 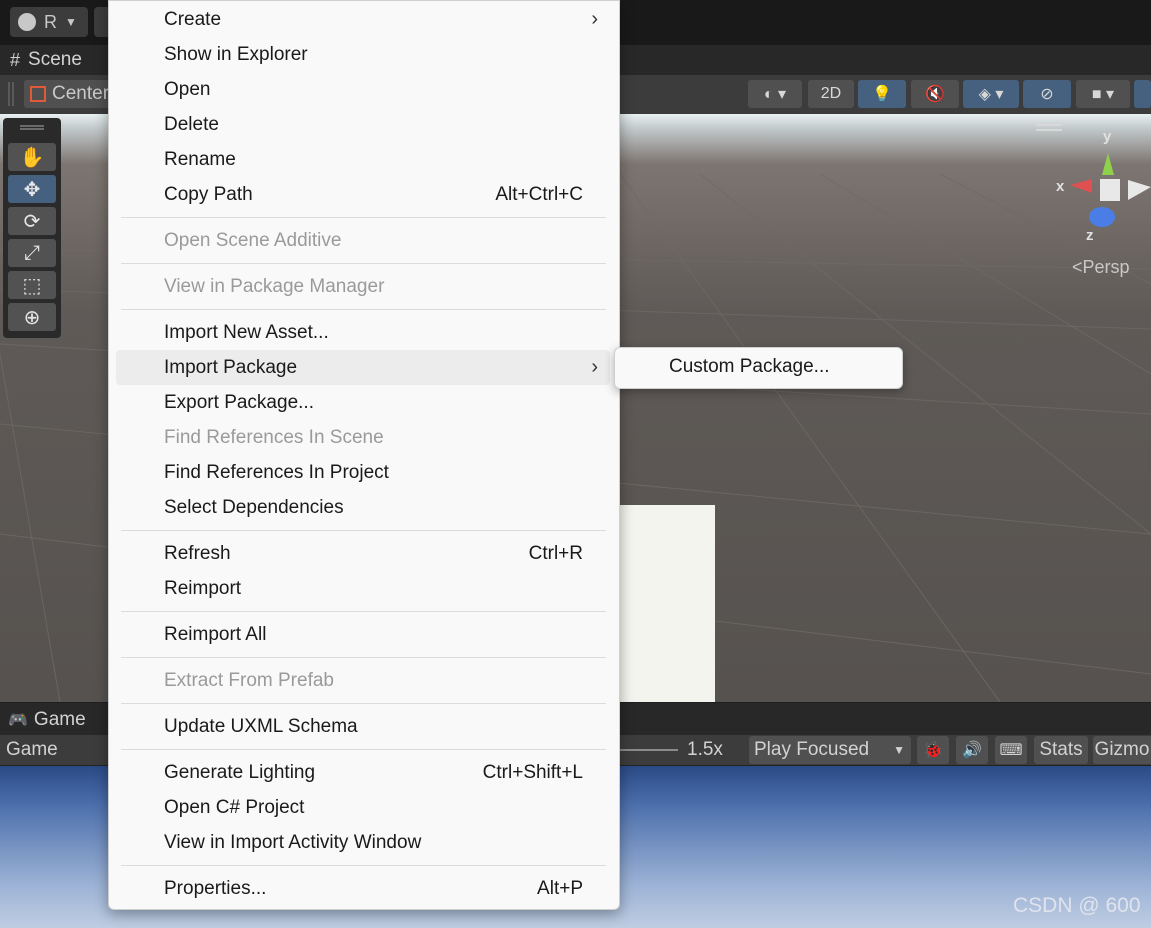 What do you see at coordinates (363, 194) in the screenshot?
I see `menu-item-copy-path: Copy Path Alt+Ctrl+C` at bounding box center [363, 194].